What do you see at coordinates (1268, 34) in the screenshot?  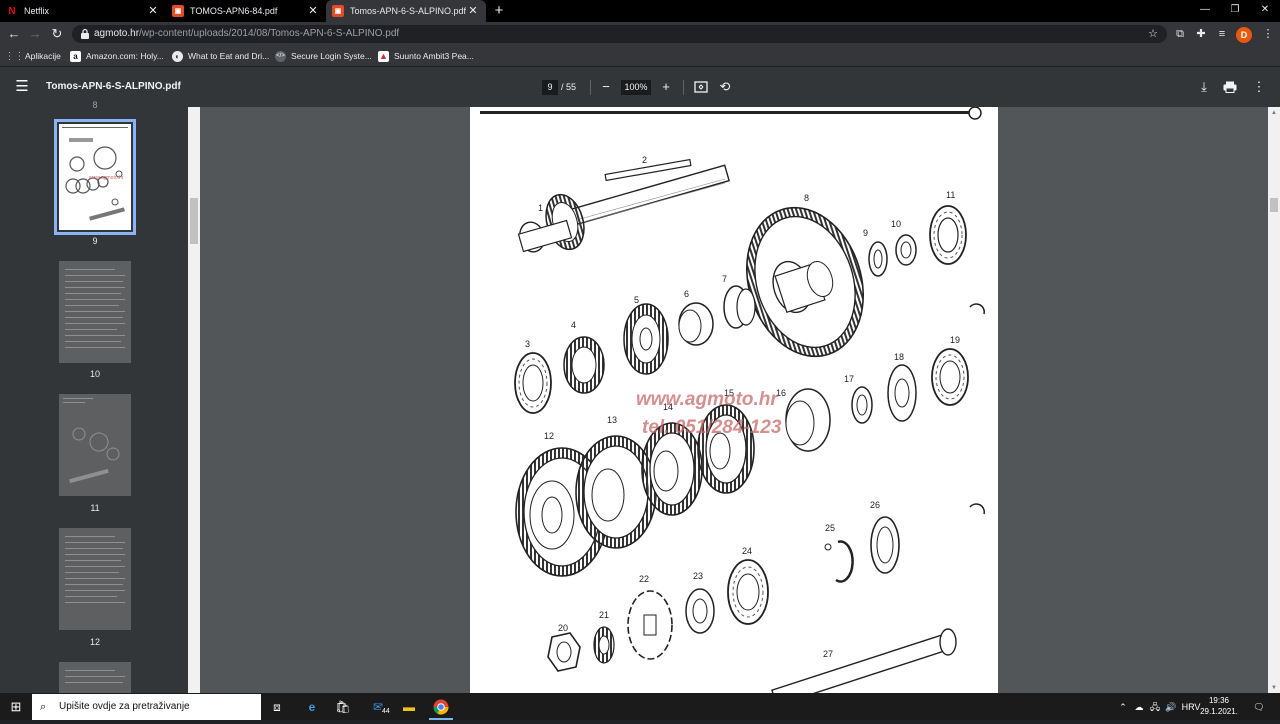 I see `more-menu-icon: ⋮` at bounding box center [1268, 34].